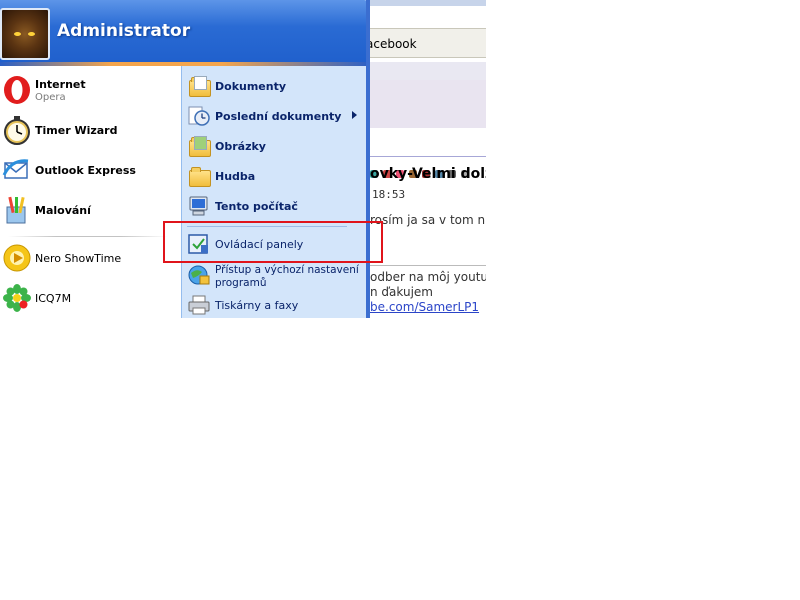  I want to click on post-body: rosím ja sa v tom n, so click(428, 220).